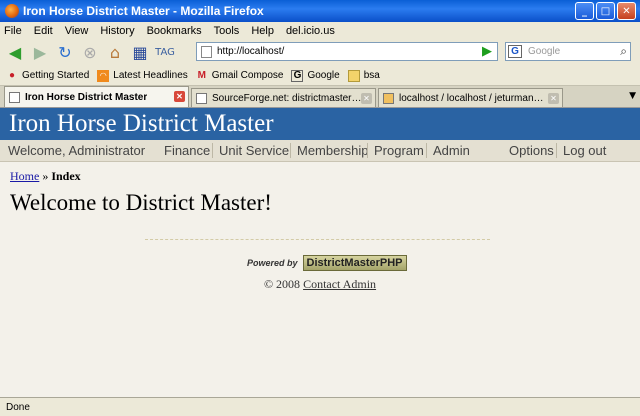 The image size is (640, 416). What do you see at coordinates (240, 76) in the screenshot?
I see `bookmark-gmail-compose: M Gmail Compose` at bounding box center [240, 76].